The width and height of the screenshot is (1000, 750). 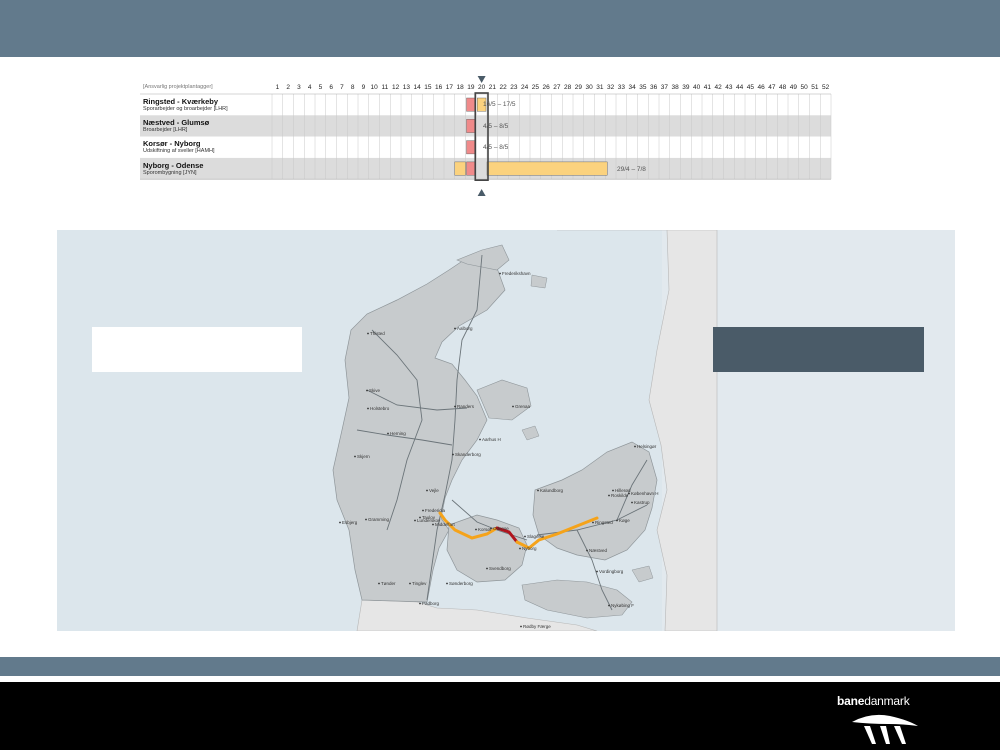 I want to click on city-label: Holstebro, so click(x=380, y=408).